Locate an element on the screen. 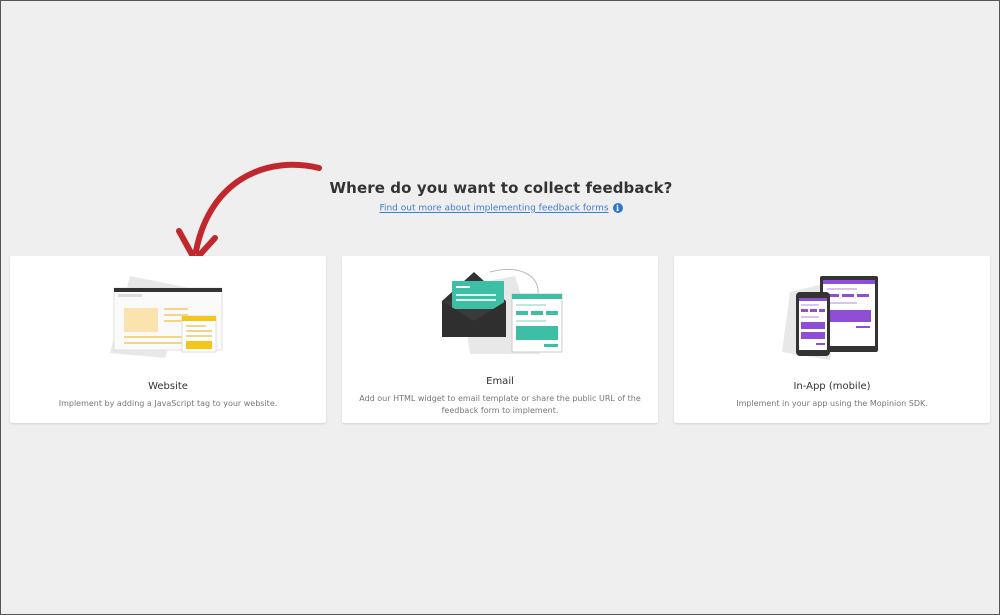 The width and height of the screenshot is (1000, 615). card-title: In-App (mobile) is located at coordinates (832, 386).